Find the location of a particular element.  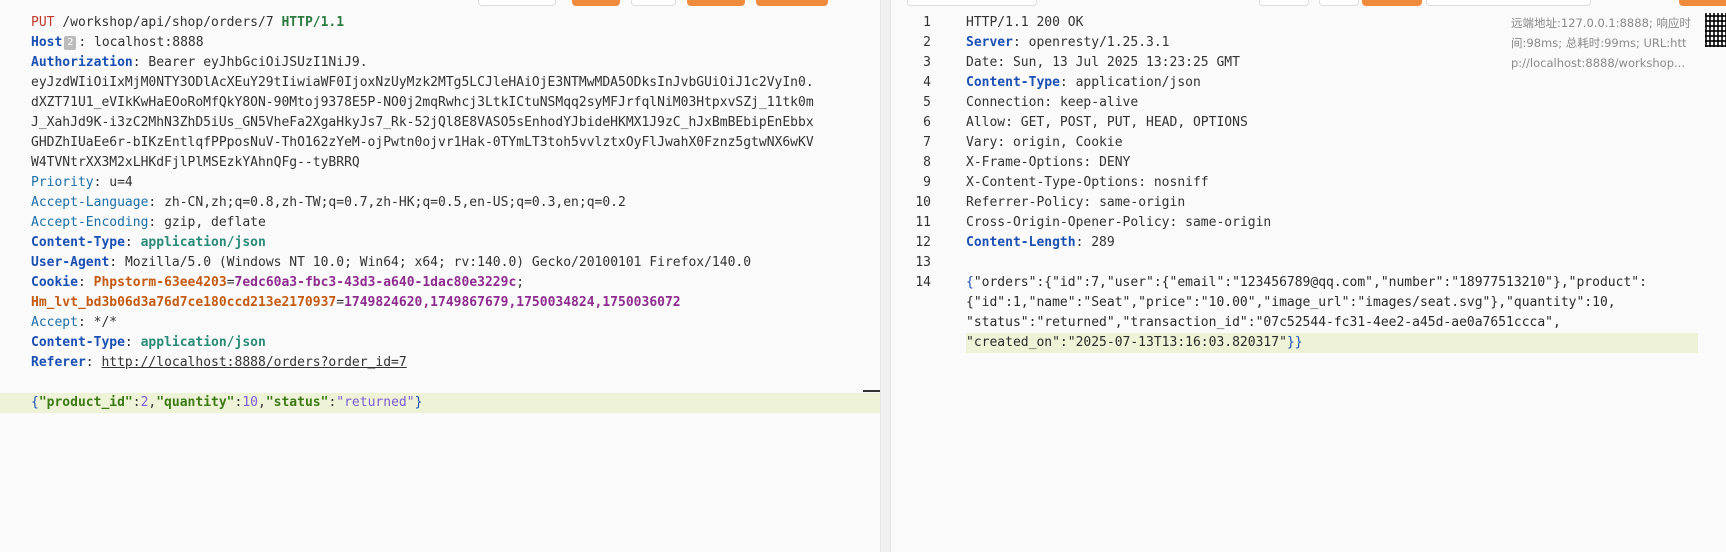

http-method: PUT is located at coordinates (43, 22).